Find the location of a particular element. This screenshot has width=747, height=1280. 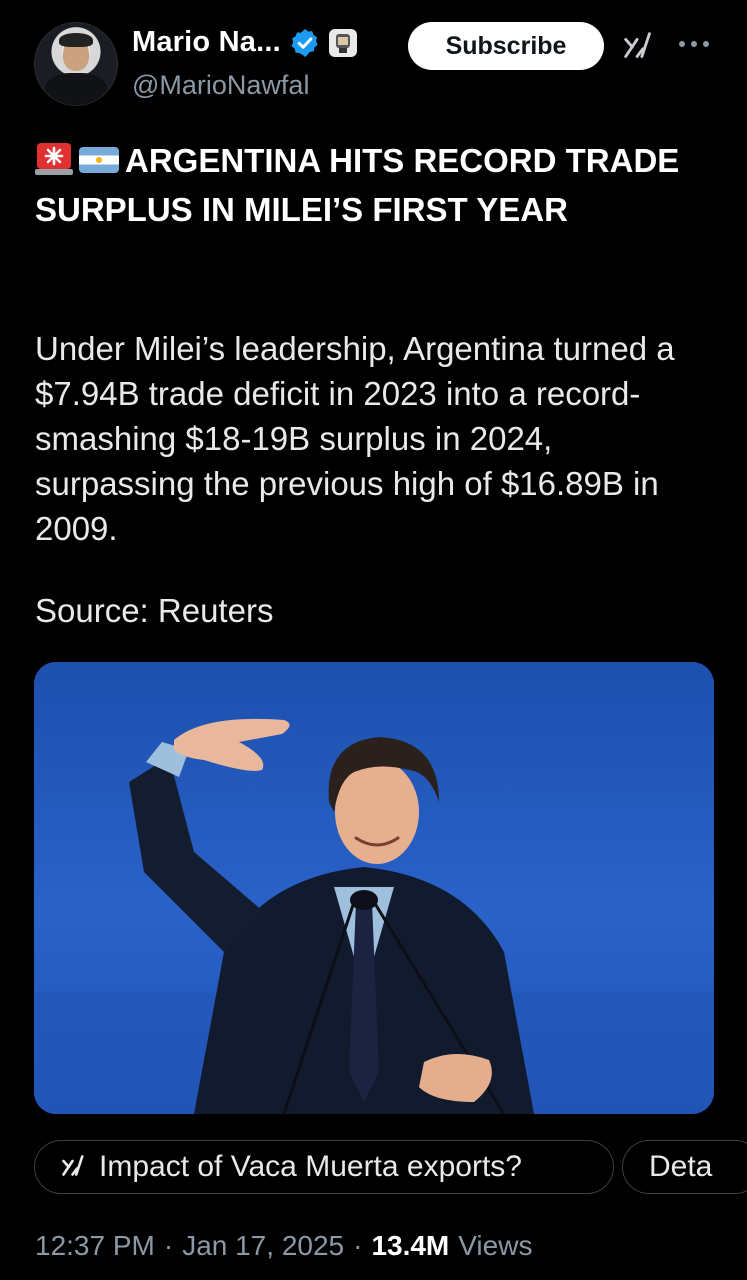

views-count: 13.4M is located at coordinates (410, 1246).